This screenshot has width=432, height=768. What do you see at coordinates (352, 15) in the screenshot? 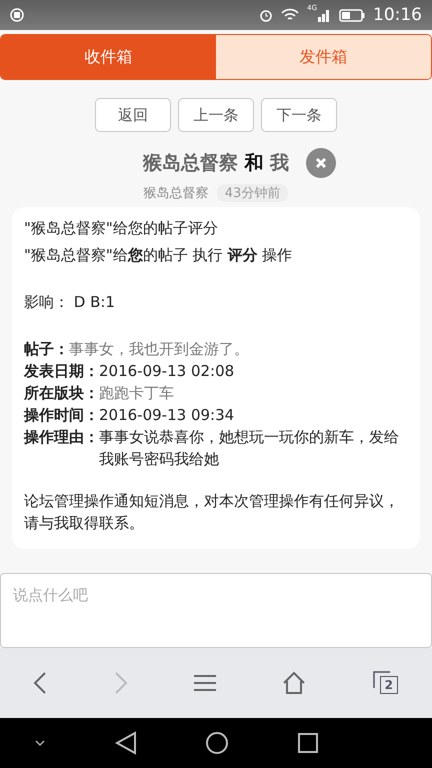
I see `battery-icon` at bounding box center [352, 15].